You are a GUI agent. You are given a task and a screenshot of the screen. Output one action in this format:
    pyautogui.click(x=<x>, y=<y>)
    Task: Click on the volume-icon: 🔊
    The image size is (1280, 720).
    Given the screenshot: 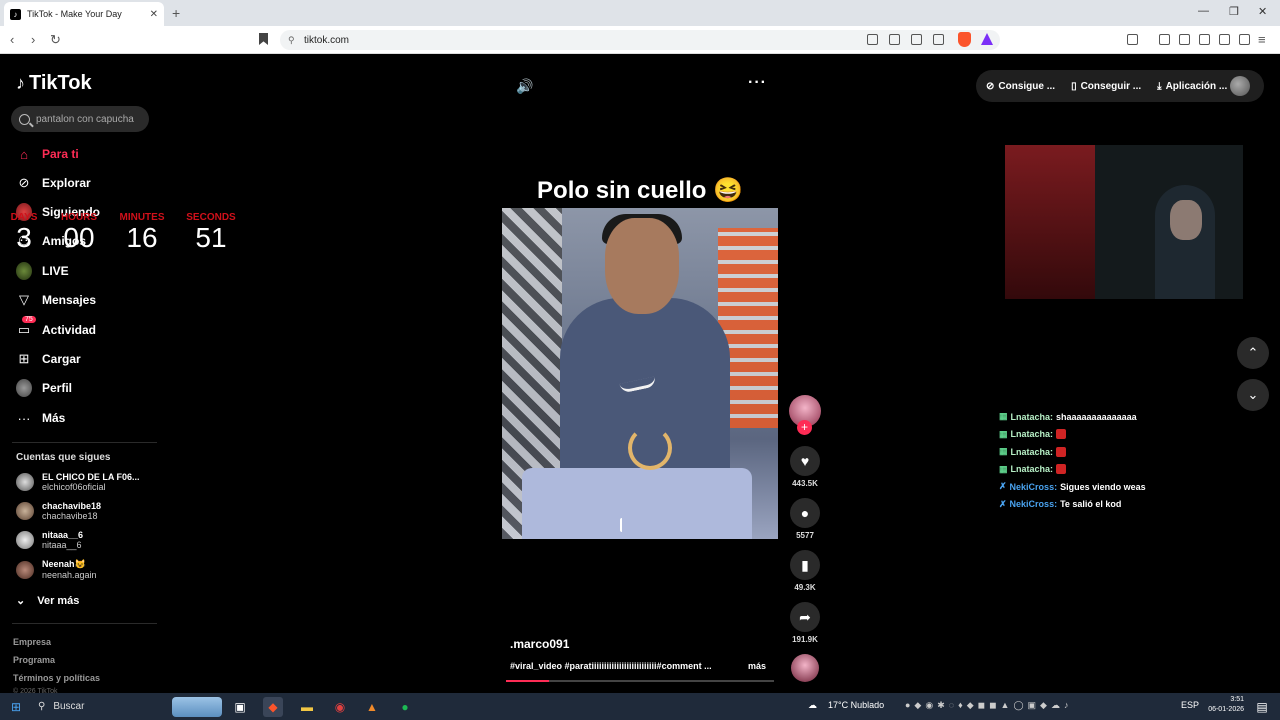 What is the action you would take?
    pyautogui.click(x=524, y=86)
    